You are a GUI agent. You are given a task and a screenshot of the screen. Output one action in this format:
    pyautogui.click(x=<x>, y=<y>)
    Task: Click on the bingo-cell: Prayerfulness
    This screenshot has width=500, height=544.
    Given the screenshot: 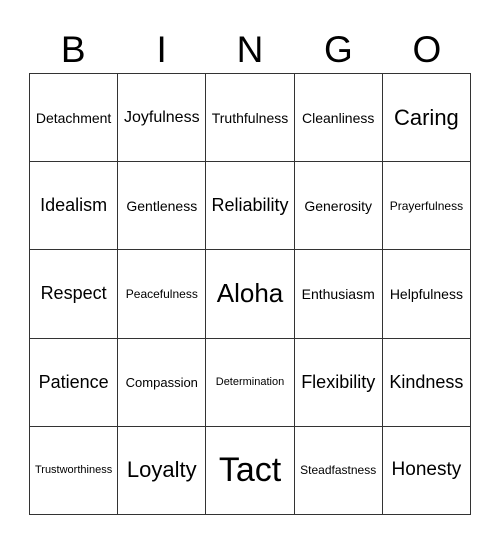 What is the action you would take?
    pyautogui.click(x=426, y=206)
    